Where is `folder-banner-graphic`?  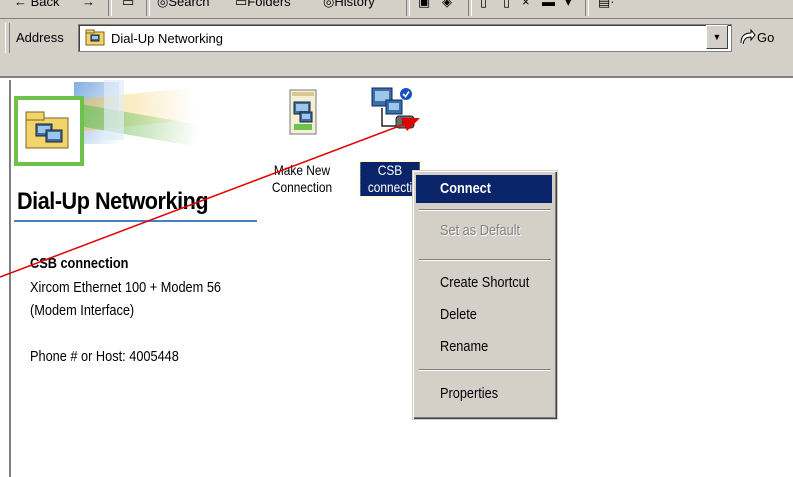 folder-banner-graphic is located at coordinates (107, 123).